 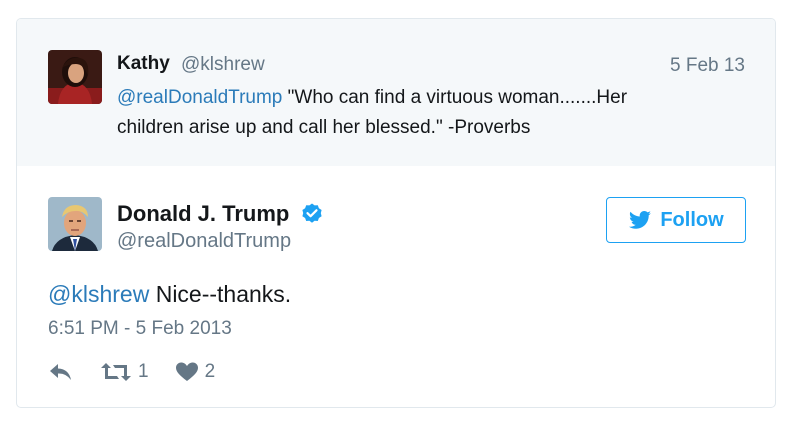 I want to click on parent-author-handle: @klshrew, so click(x=223, y=65).